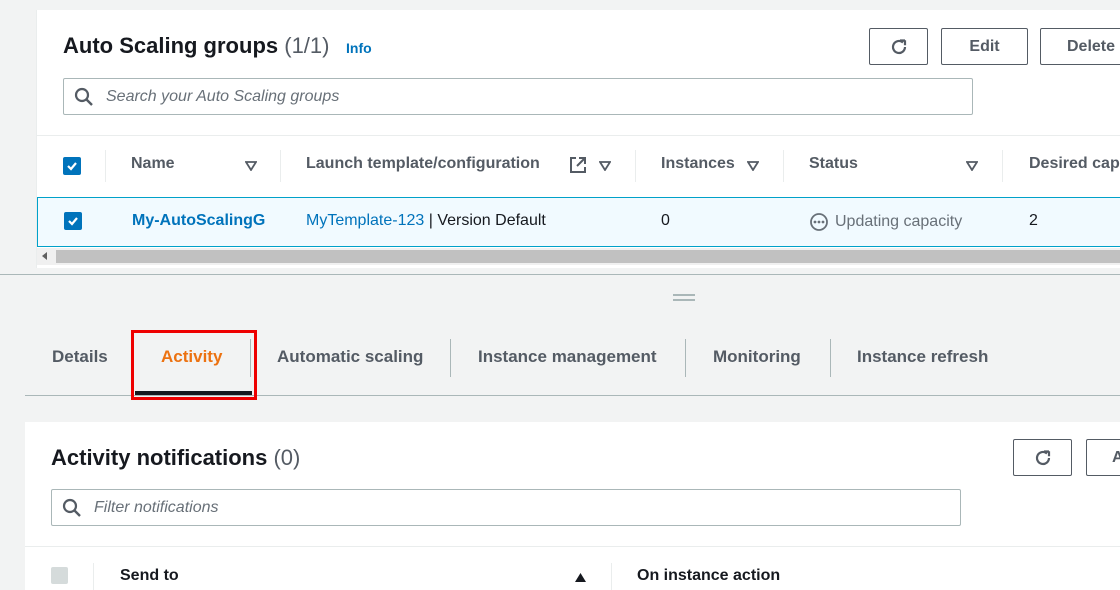 This screenshot has width=1120, height=590. Describe the element at coordinates (819, 222) in the screenshot. I see `in-progress-icon` at that location.